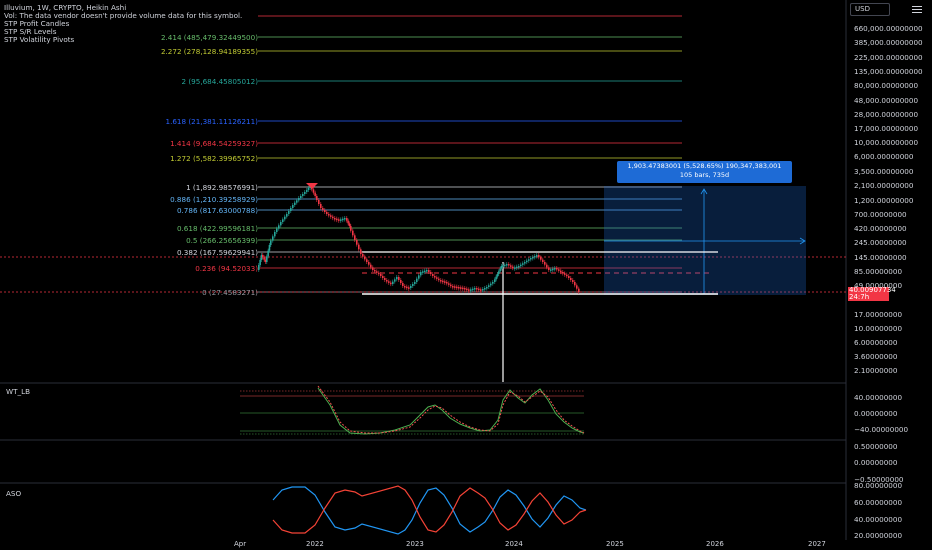 This screenshot has width=932, height=550. Describe the element at coordinates (230, 292) in the screenshot. I see `fib-label-0: 0 (27.4583271)` at that location.